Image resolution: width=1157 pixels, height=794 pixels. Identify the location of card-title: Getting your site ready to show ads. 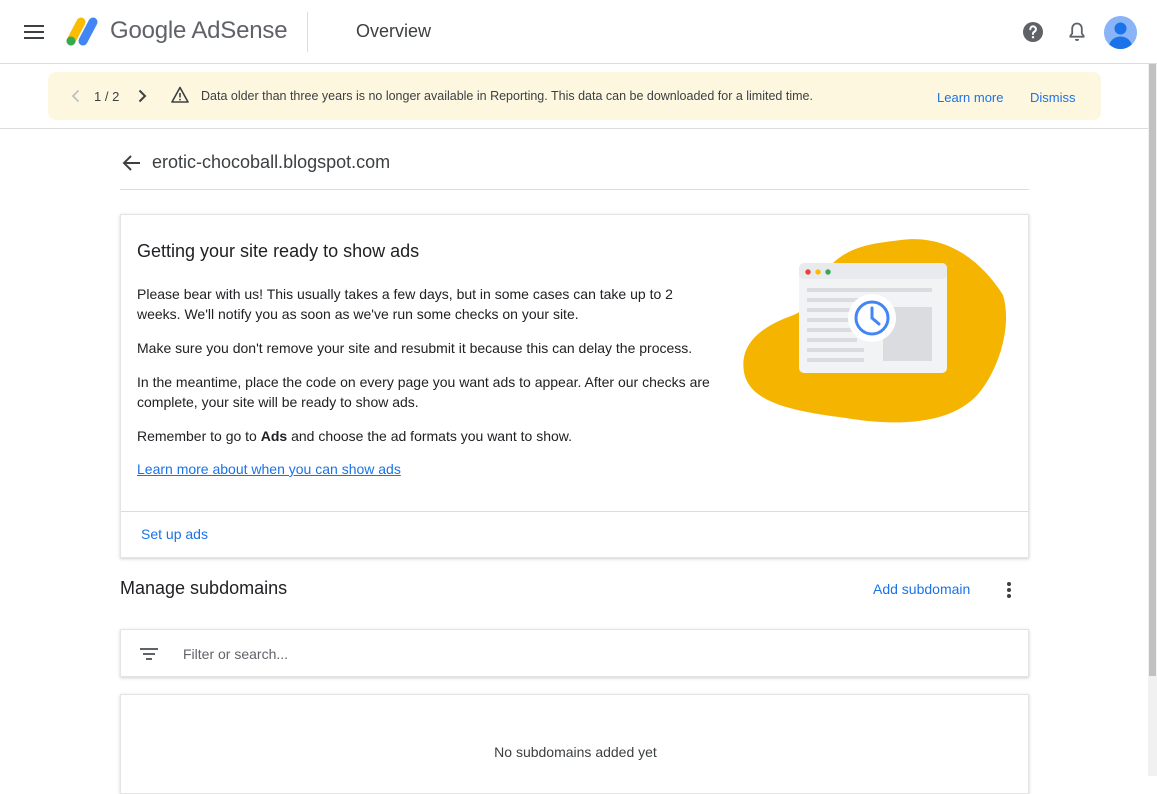
(278, 251).